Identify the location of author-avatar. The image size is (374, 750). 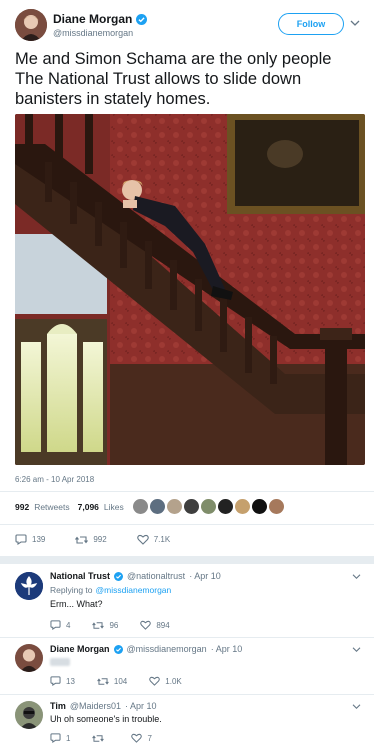
(31, 25).